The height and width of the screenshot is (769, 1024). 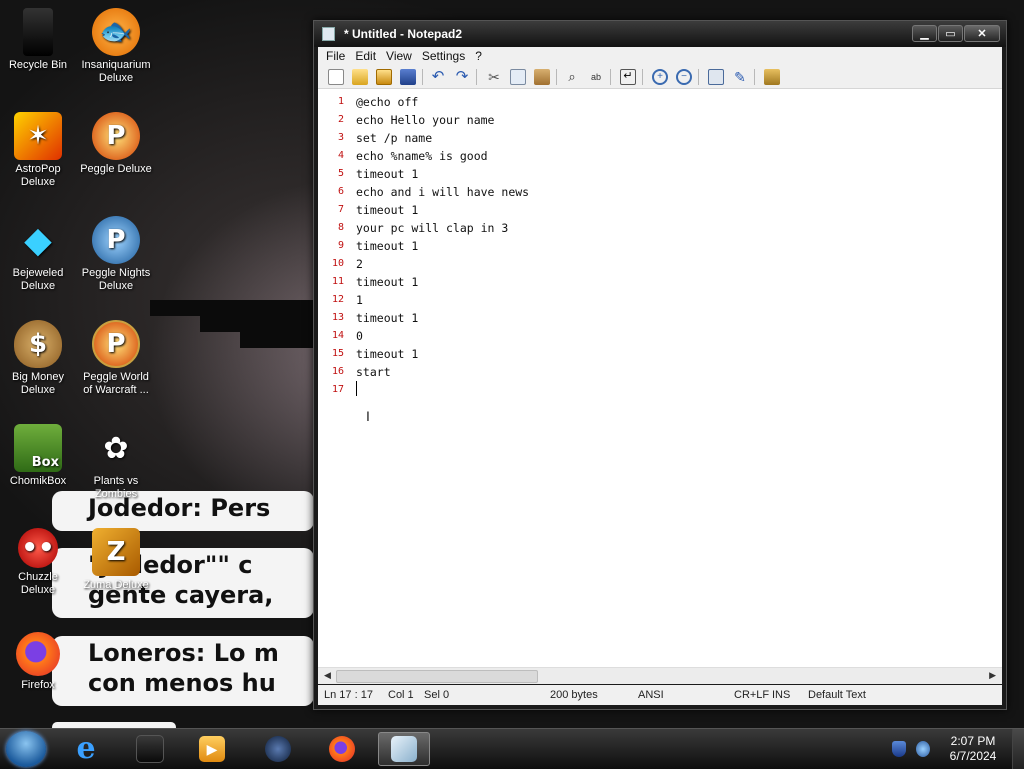 I want to click on paste-icon, so click(x=542, y=77).